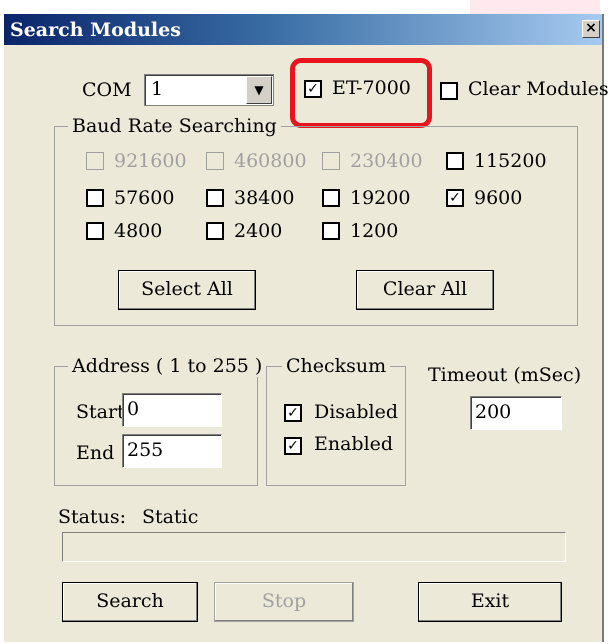  I want to click on baud-921600-checkbox, so click(95, 161).